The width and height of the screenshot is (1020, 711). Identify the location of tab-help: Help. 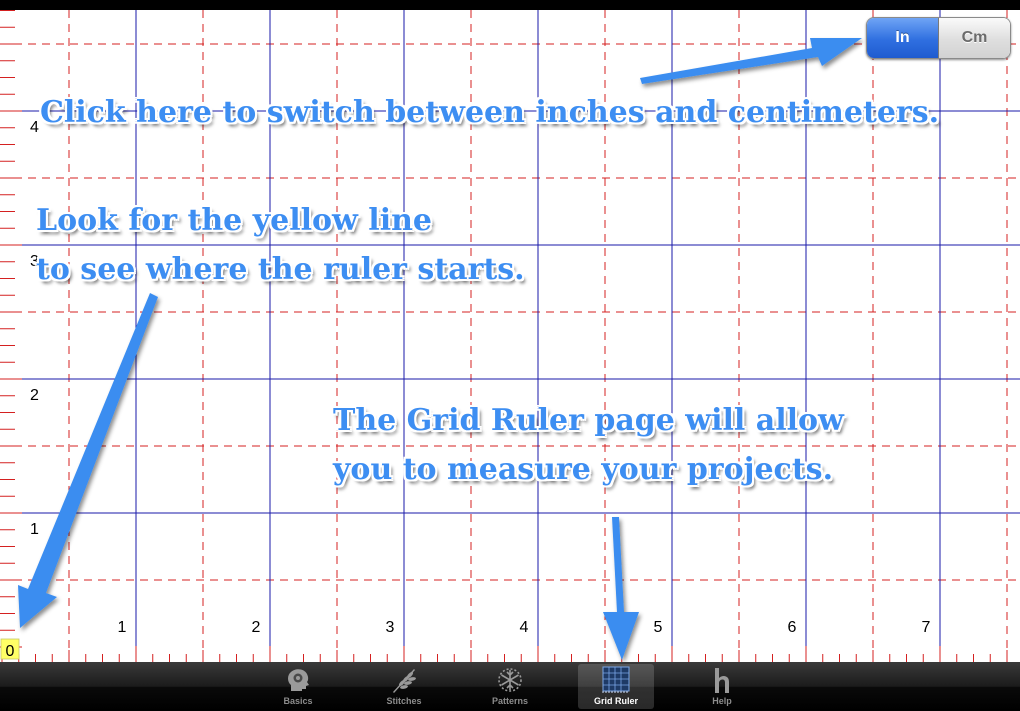
(722, 686).